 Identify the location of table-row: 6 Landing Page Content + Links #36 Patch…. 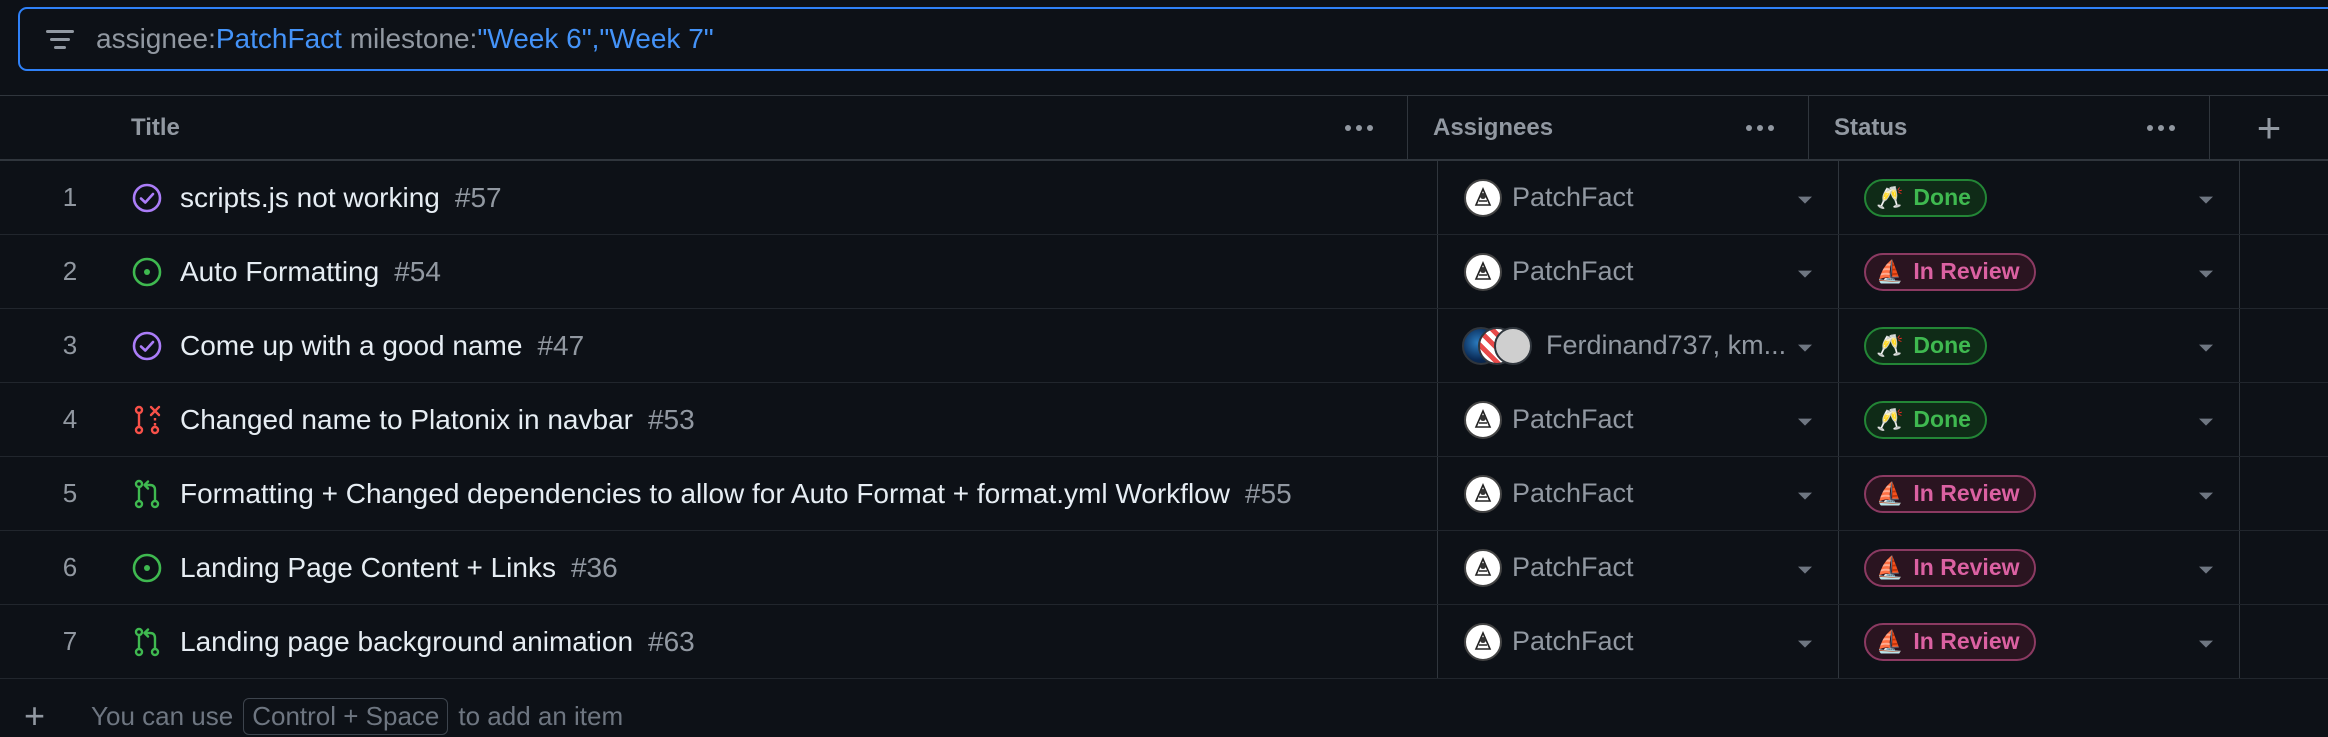
(1164, 568).